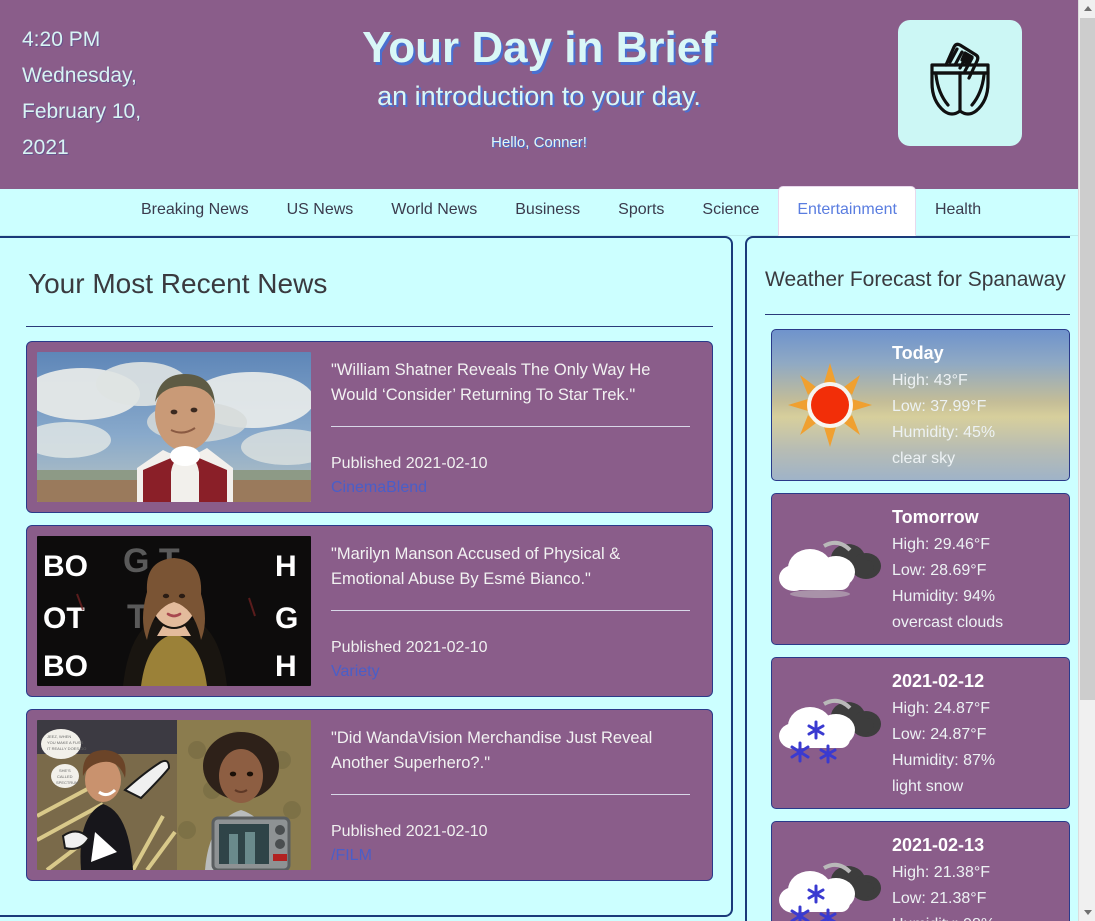  I want to click on svg-text: SHE'S, so click(65, 770).